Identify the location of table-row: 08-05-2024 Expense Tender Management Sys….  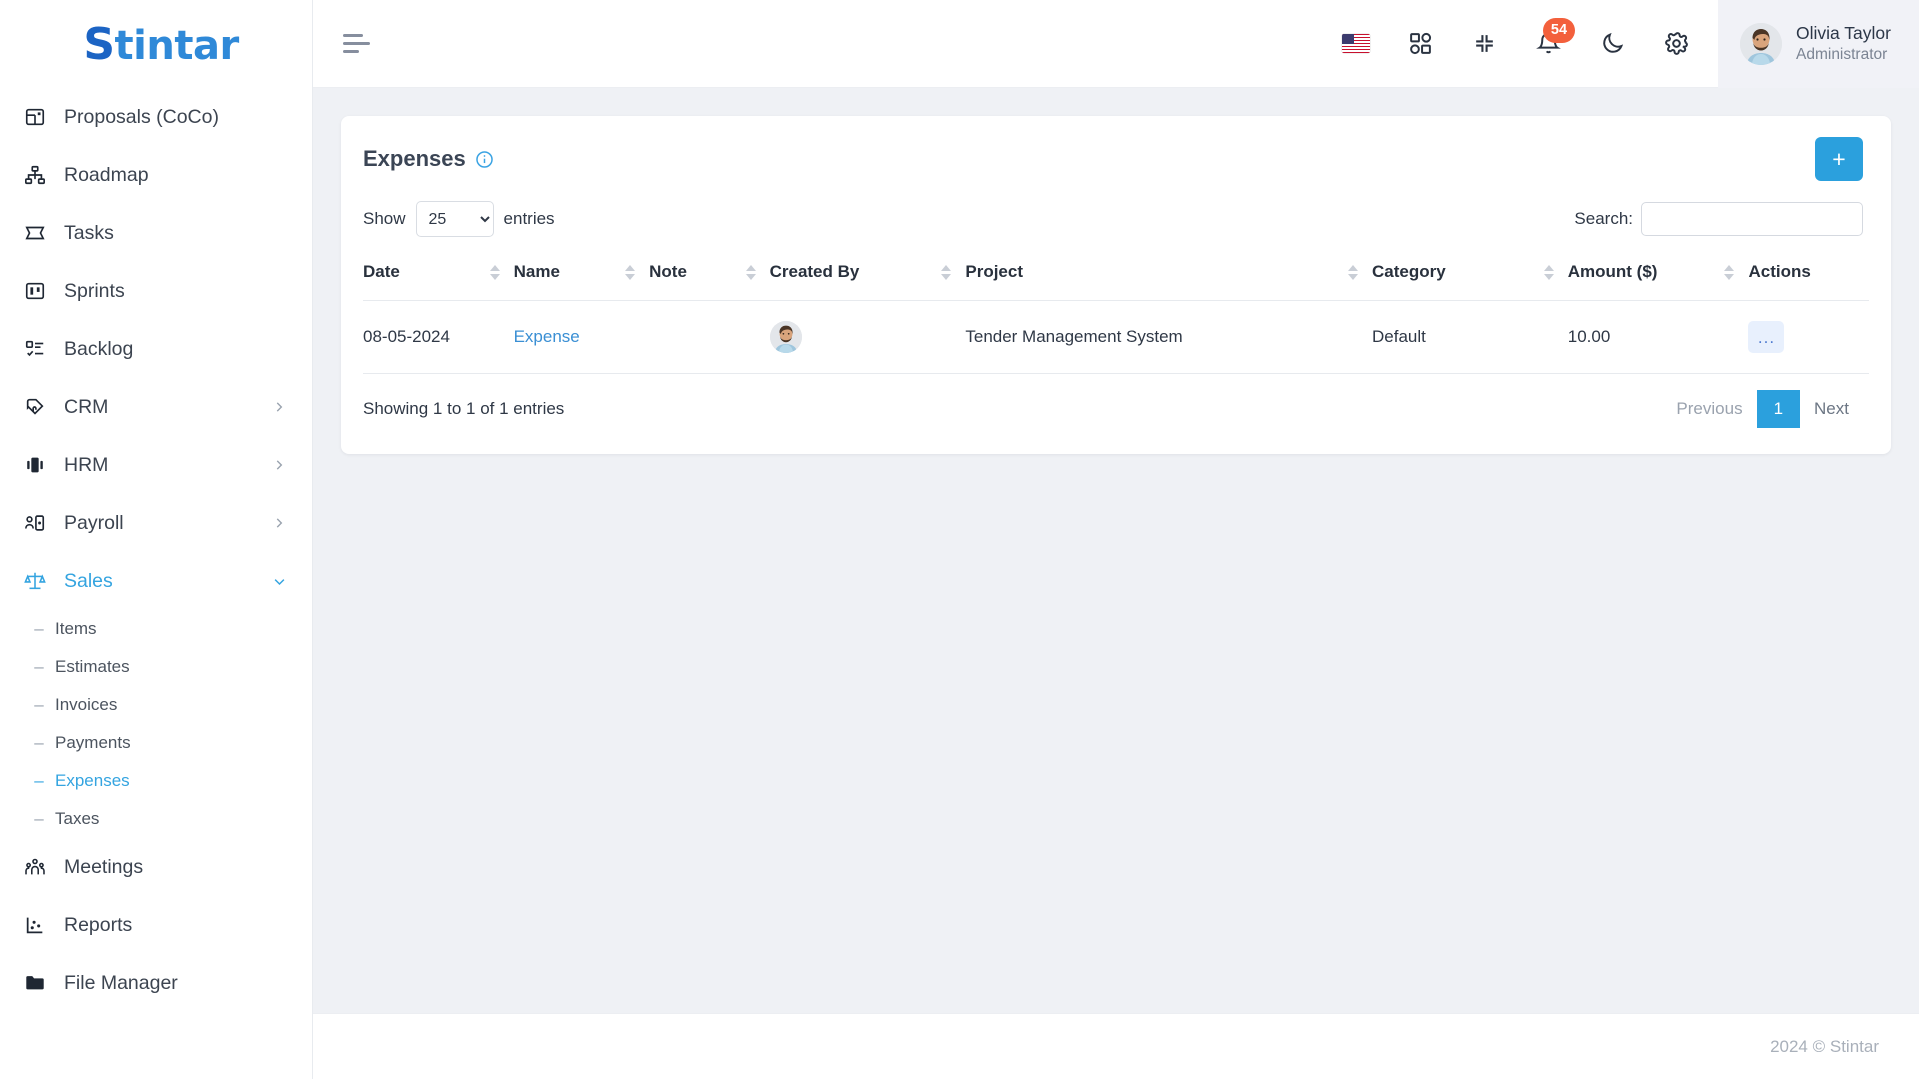
(1116, 337).